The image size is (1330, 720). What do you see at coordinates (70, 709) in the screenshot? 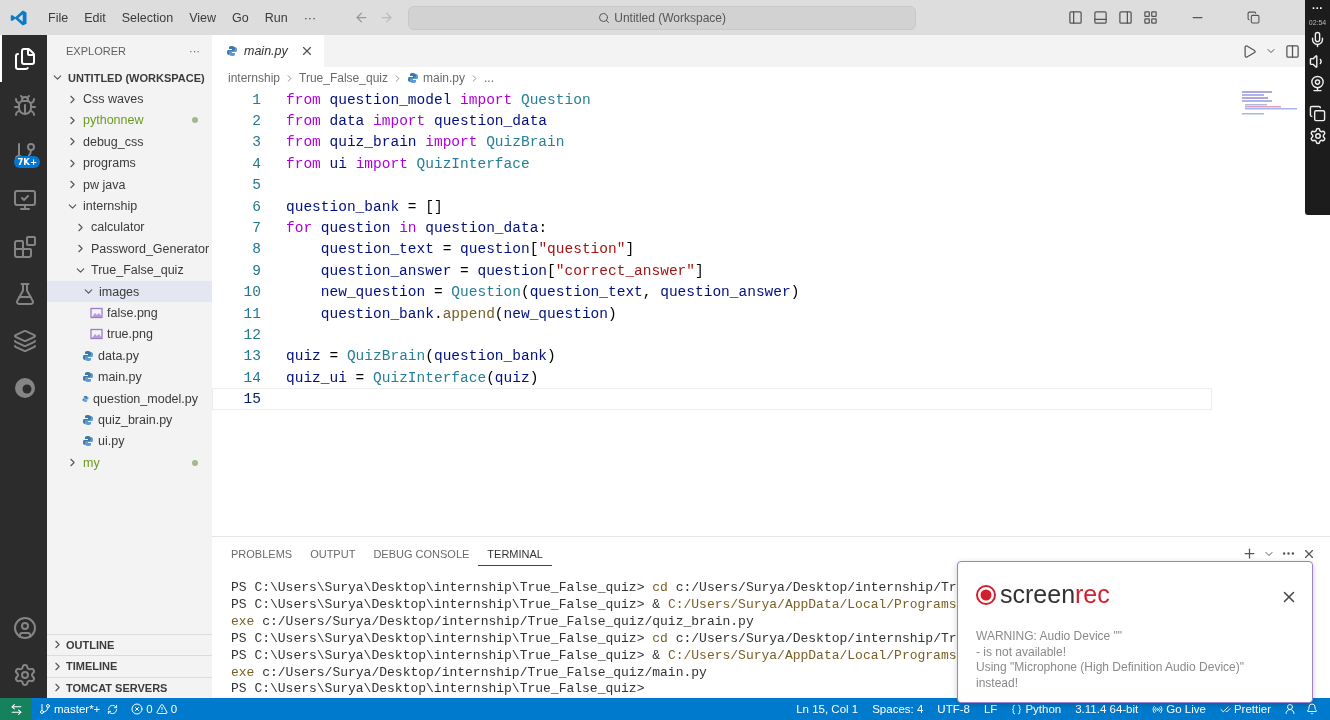
I see `branch-status: master*+` at bounding box center [70, 709].